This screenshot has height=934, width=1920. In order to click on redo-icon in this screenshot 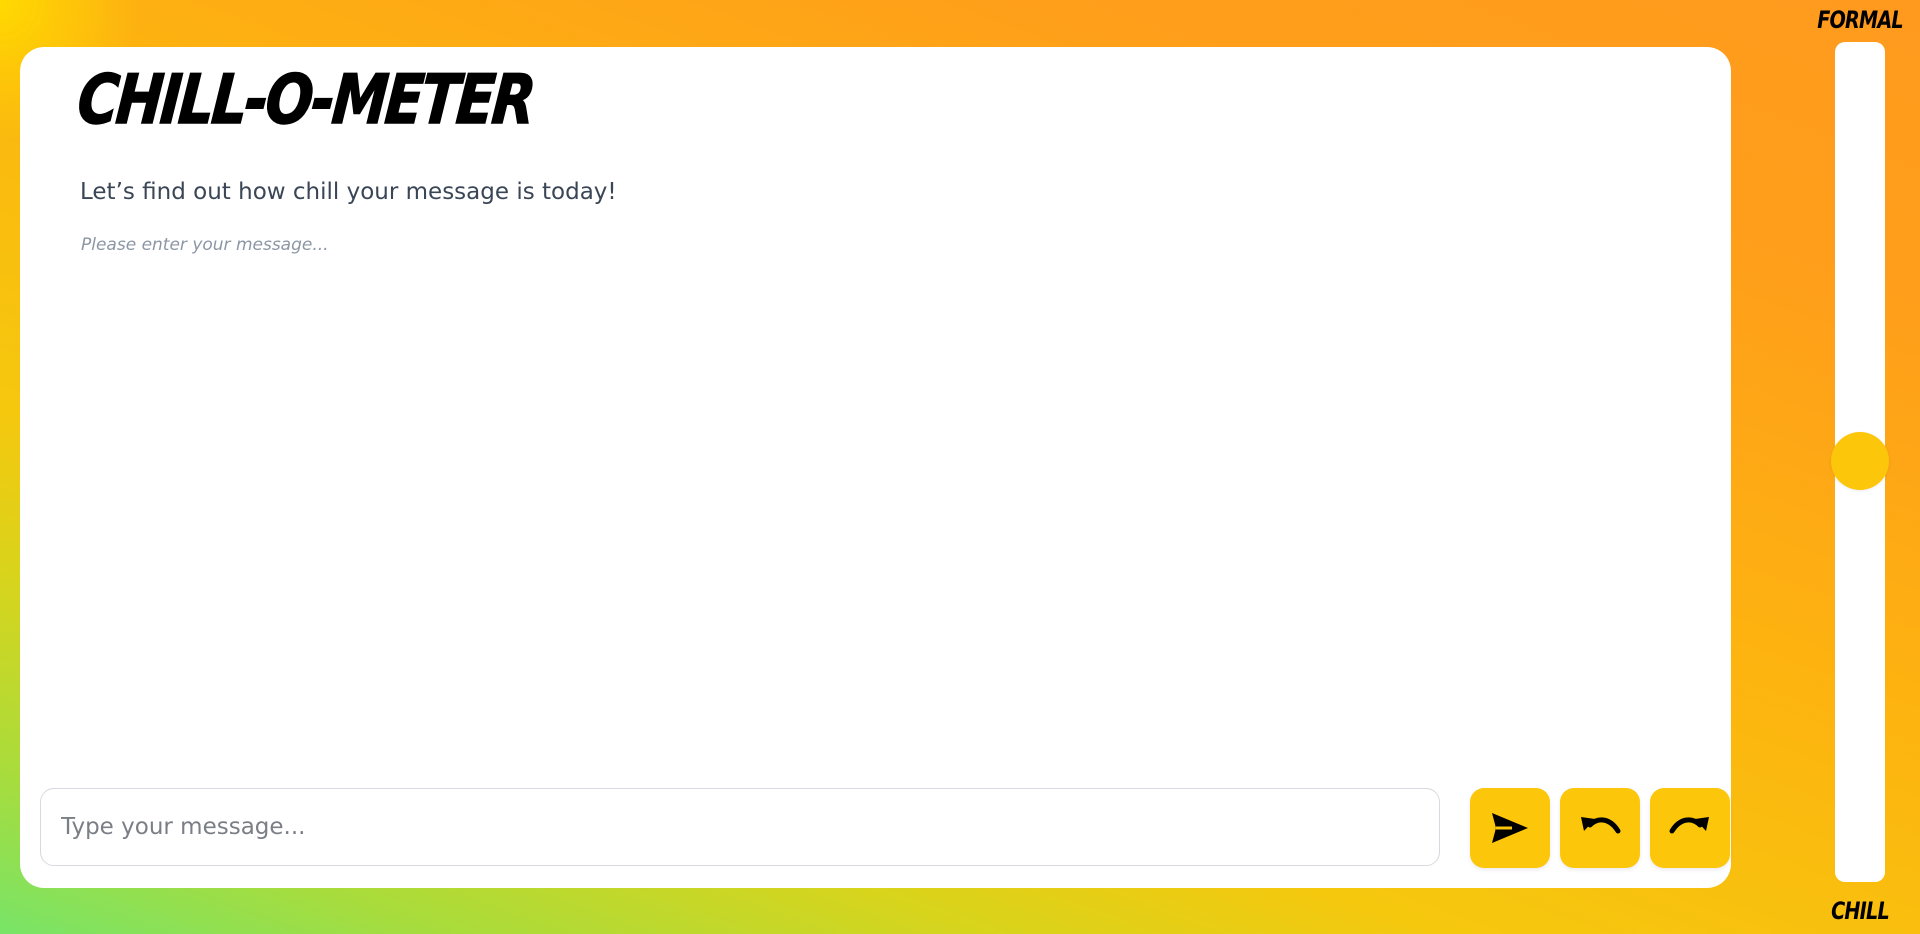, I will do `click(1690, 828)`.